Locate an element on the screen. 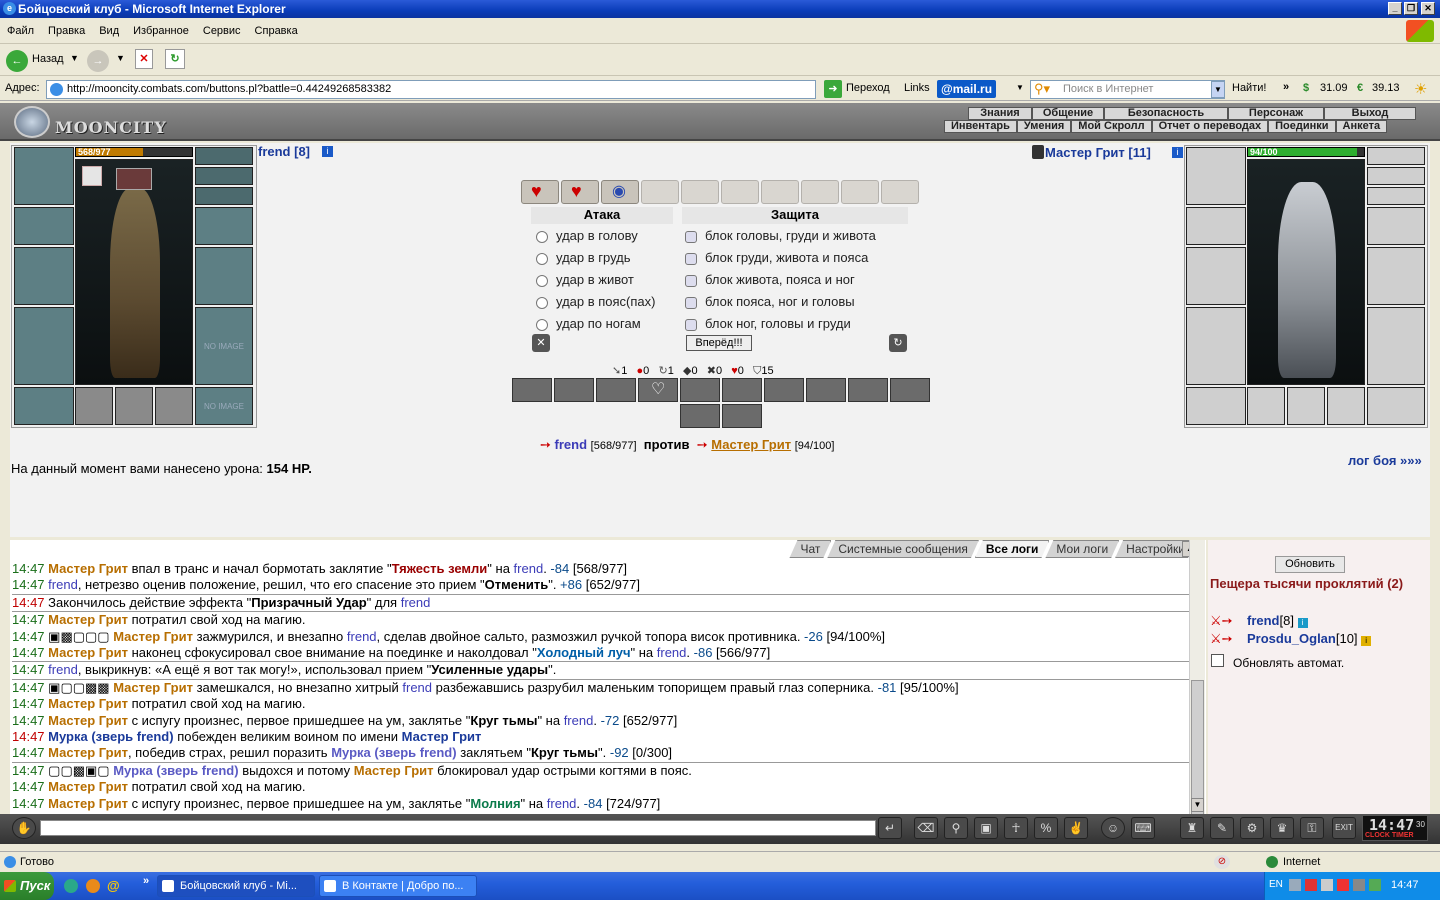 The height and width of the screenshot is (900, 1440). player-earrings-slot is located at coordinates (224, 156).